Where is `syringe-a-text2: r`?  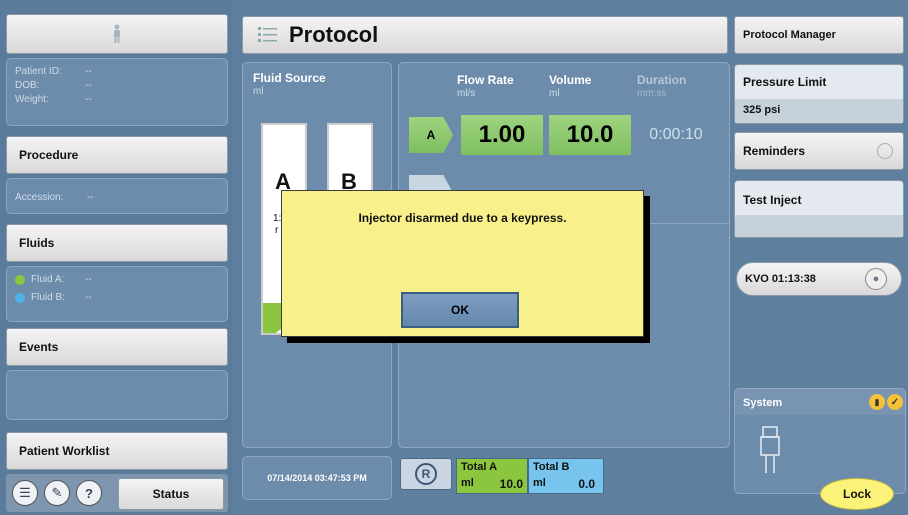 syringe-a-text2: r is located at coordinates (277, 230).